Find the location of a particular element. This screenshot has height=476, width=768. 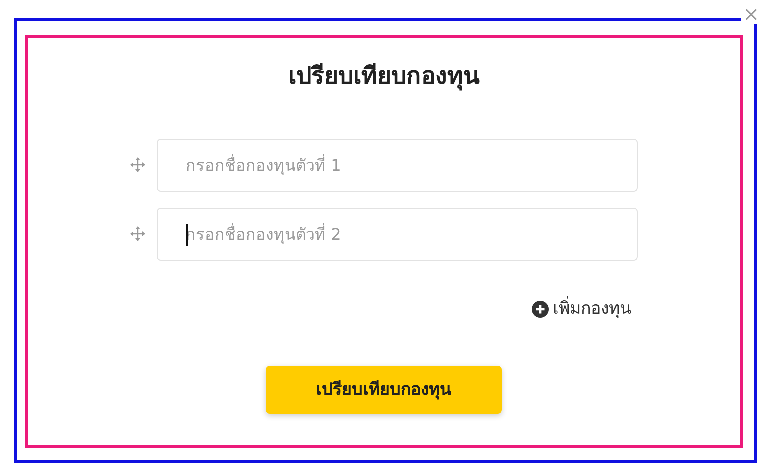

plus-circle-icon is located at coordinates (540, 309).